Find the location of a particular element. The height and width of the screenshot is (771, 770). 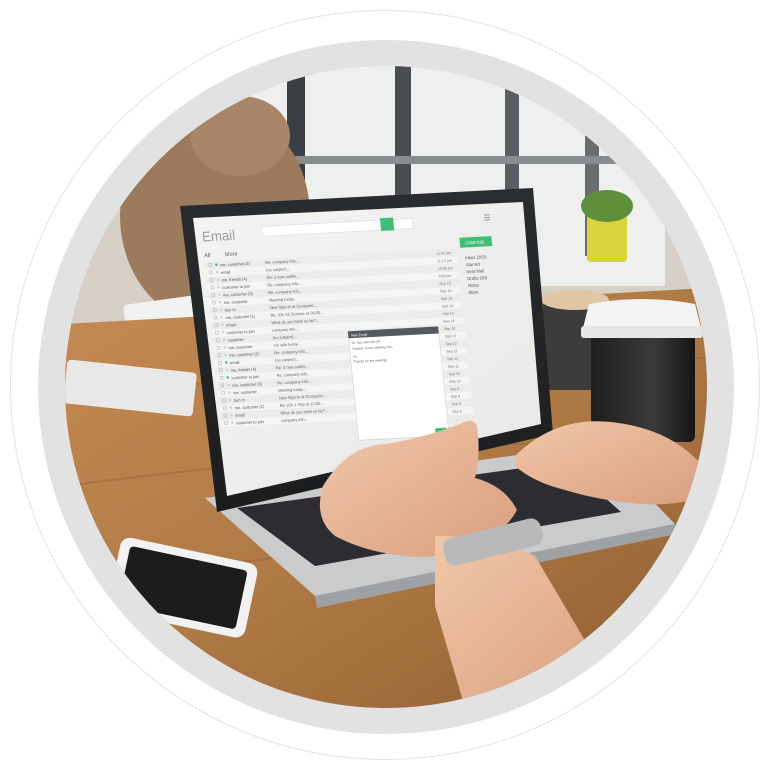

folder-item: Sent Mail is located at coordinates (475, 271).